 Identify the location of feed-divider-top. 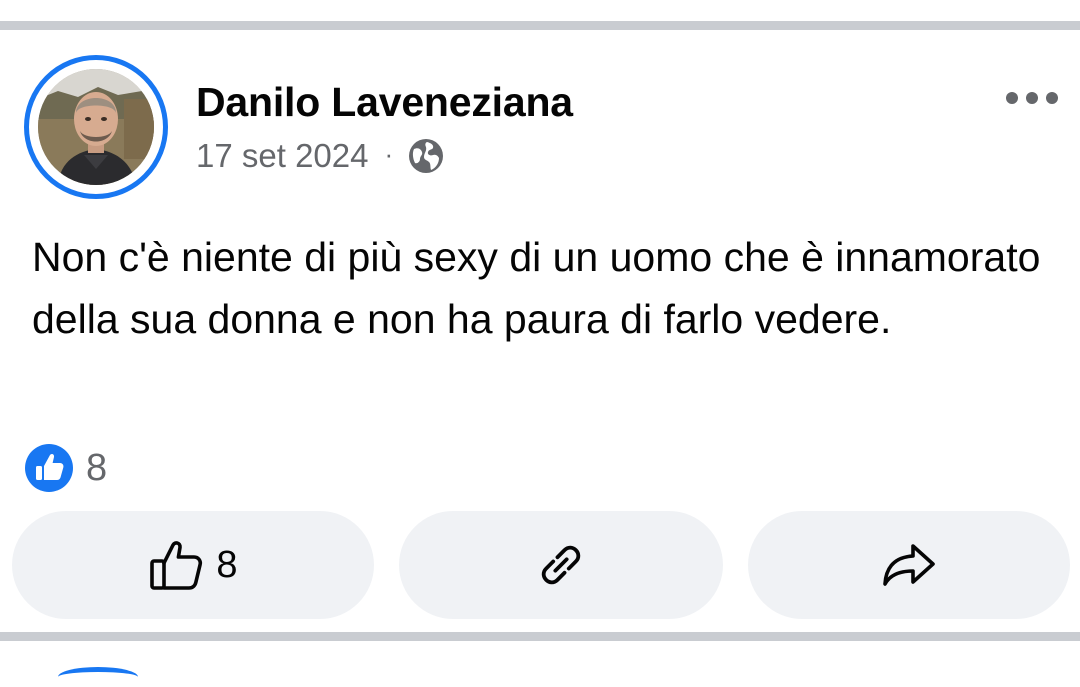
(540, 25).